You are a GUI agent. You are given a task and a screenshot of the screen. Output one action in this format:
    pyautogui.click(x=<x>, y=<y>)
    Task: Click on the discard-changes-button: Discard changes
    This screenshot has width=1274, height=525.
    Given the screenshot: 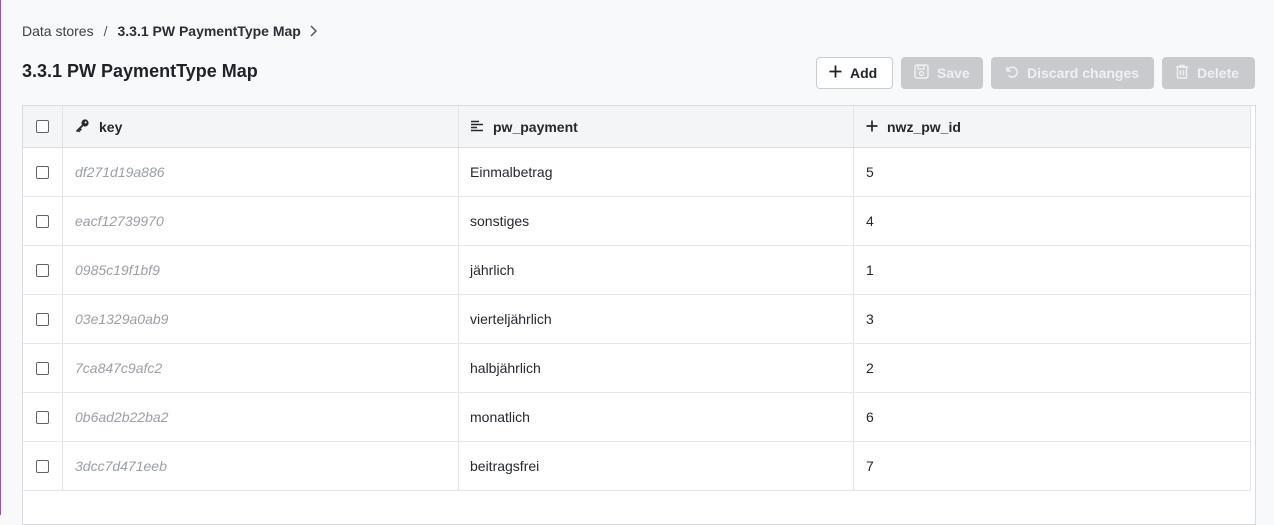 What is the action you would take?
    pyautogui.click(x=1072, y=73)
    